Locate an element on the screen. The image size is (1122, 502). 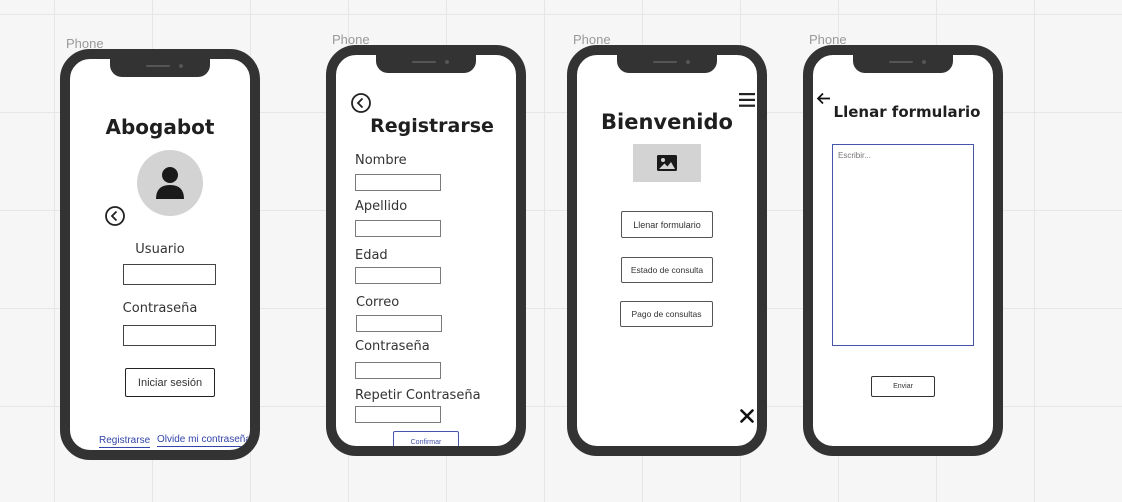
nombre-input is located at coordinates (398, 182).